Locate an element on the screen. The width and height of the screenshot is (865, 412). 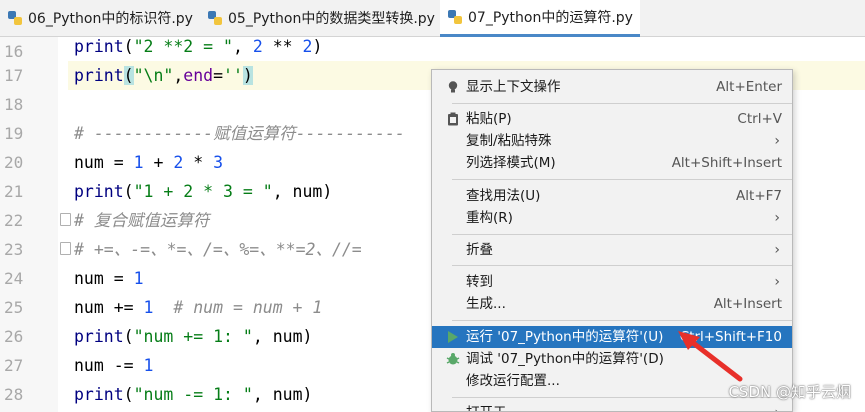
line-number: 23 is located at coordinates (14, 249).